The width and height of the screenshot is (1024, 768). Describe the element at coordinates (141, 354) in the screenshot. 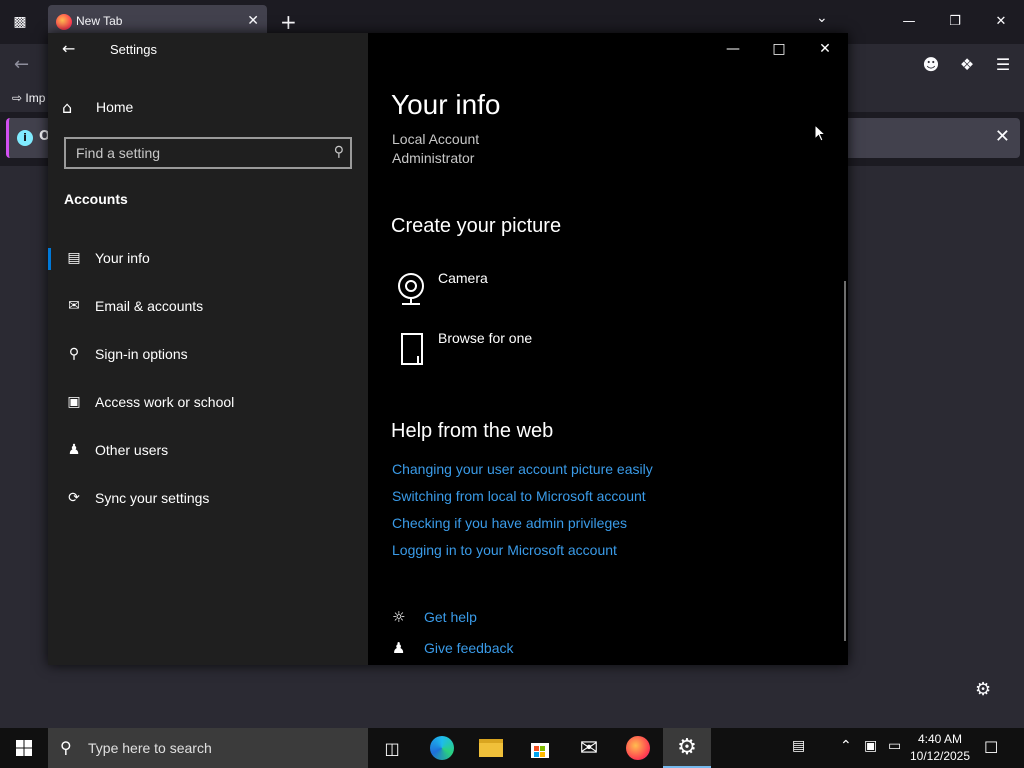

I see `nav-item-label: Sign-in options` at that location.